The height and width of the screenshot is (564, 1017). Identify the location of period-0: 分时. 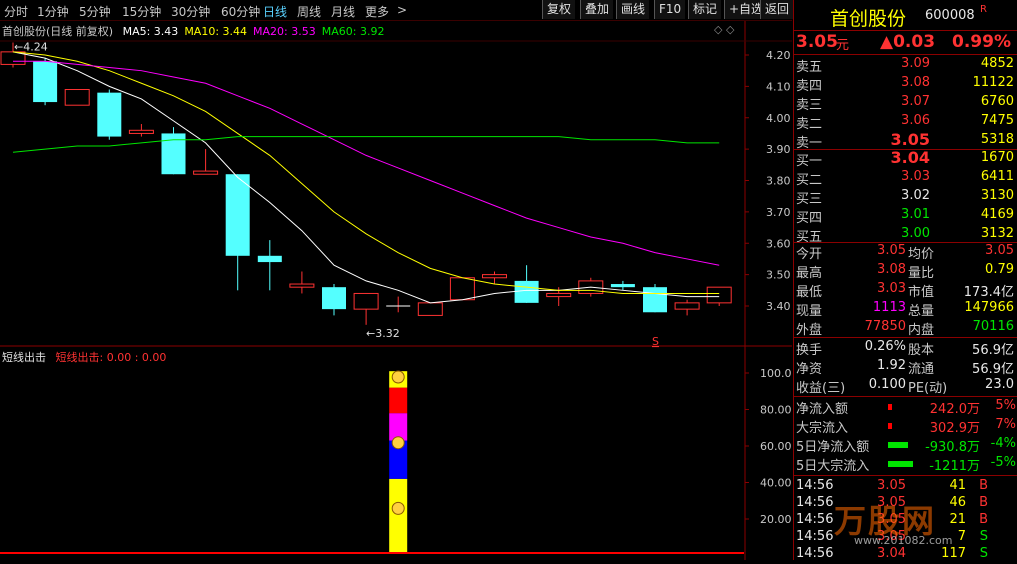
(16, 11).